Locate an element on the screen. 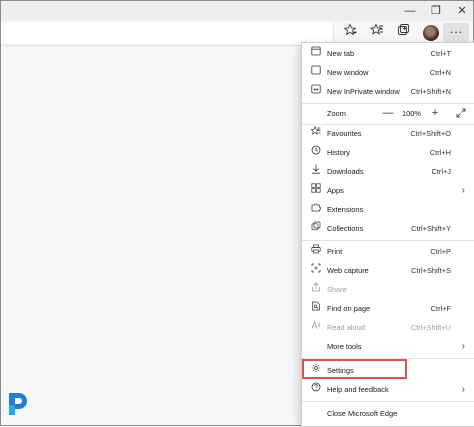 This screenshot has width=474, height=427. close-window-button: ✕ is located at coordinates (461, 11).